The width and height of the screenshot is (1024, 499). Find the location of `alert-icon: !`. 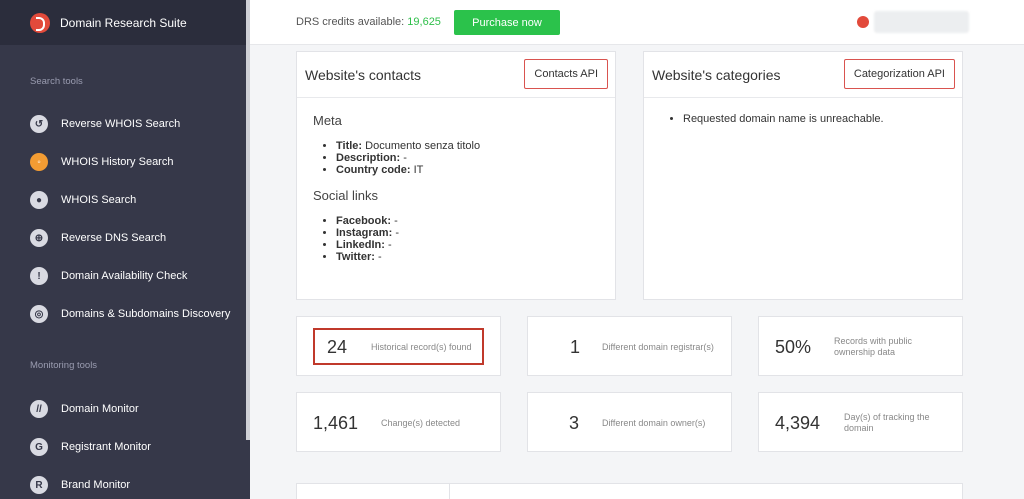

alert-icon: ! is located at coordinates (39, 276).